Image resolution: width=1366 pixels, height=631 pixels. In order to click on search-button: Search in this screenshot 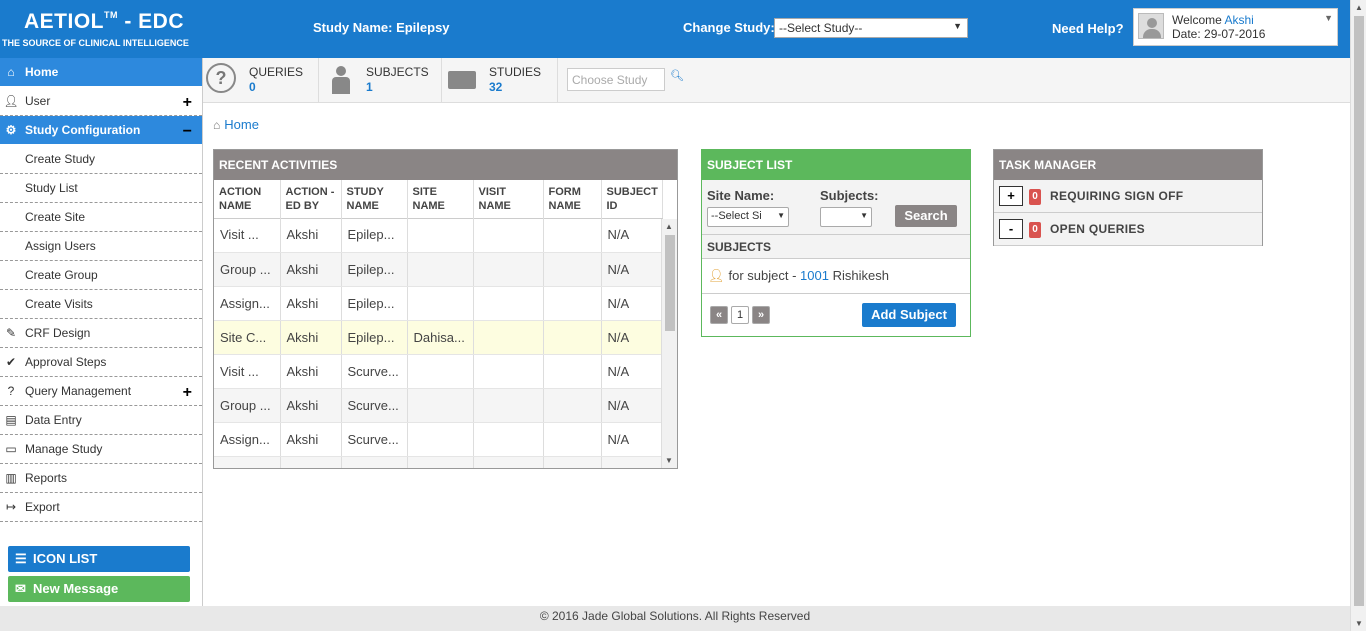, I will do `click(926, 216)`.